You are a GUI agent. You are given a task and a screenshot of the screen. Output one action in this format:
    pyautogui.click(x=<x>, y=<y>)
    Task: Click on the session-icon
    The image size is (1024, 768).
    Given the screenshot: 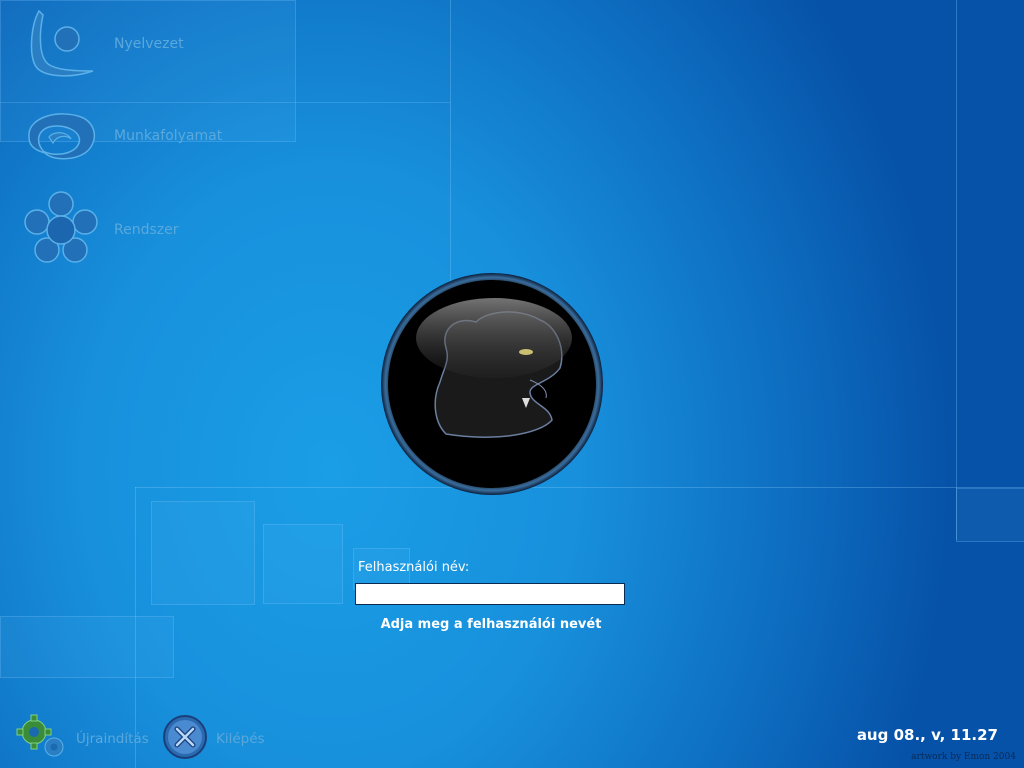 What is the action you would take?
    pyautogui.click(x=61, y=136)
    